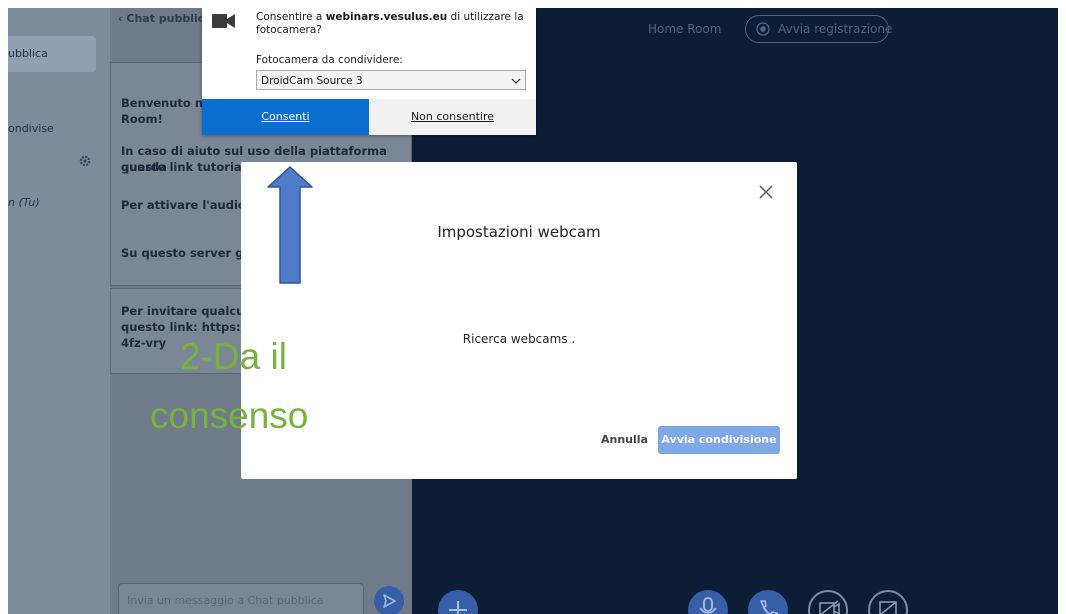  Describe the element at coordinates (169, 18) in the screenshot. I see `chat-title: Chat pubblica` at that location.